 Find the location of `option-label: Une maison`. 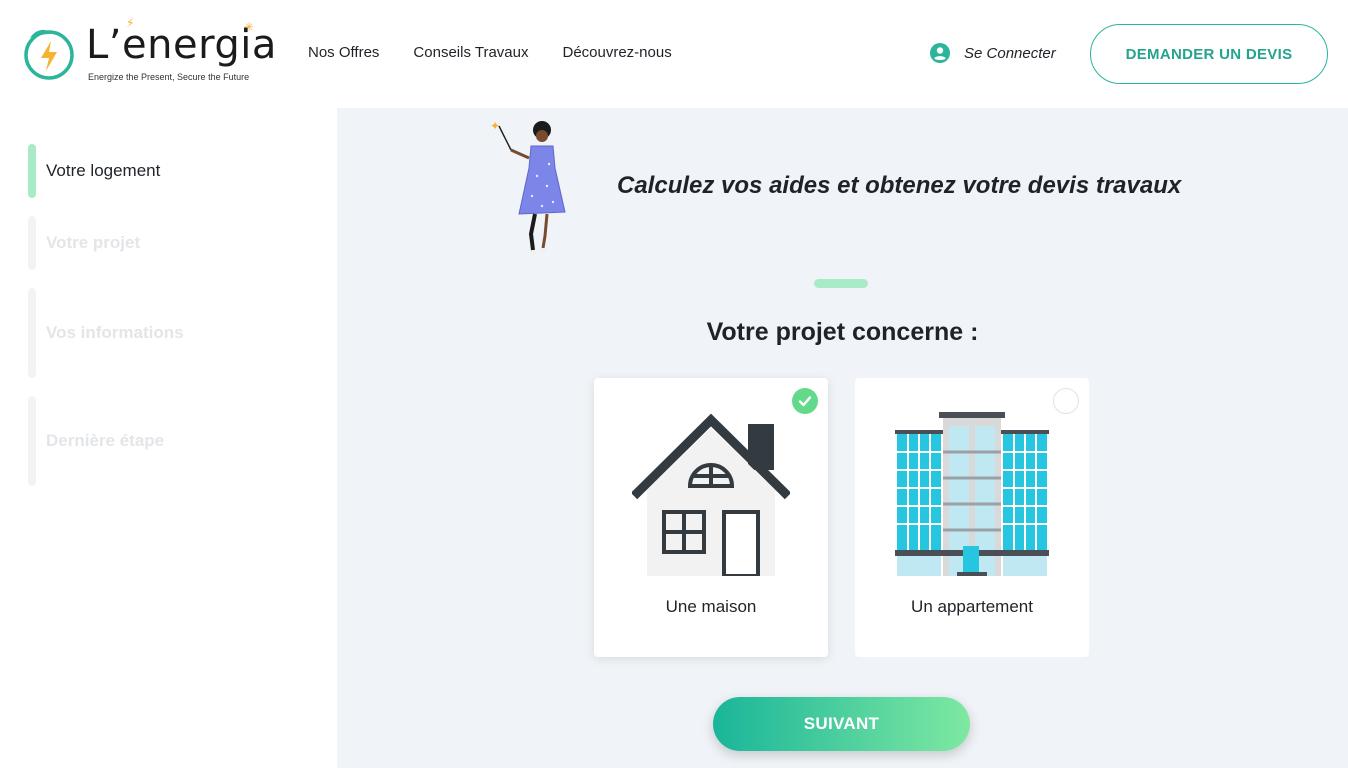

option-label: Une maison is located at coordinates (711, 606).